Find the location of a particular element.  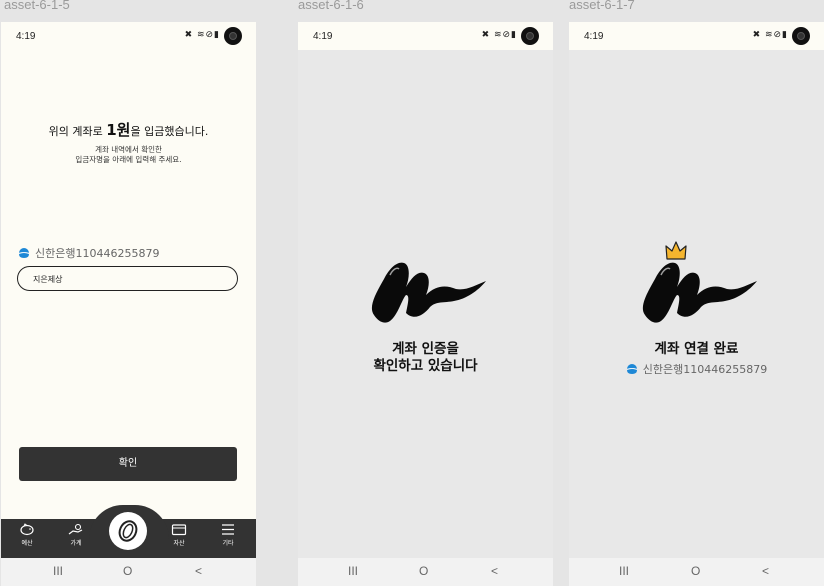

verifying-line-2: 확인하고 있습니다 is located at coordinates (425, 366).